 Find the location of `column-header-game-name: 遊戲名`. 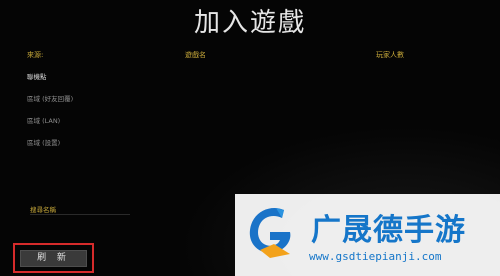

column-header-game-name: 遊戲名 is located at coordinates (195, 55).